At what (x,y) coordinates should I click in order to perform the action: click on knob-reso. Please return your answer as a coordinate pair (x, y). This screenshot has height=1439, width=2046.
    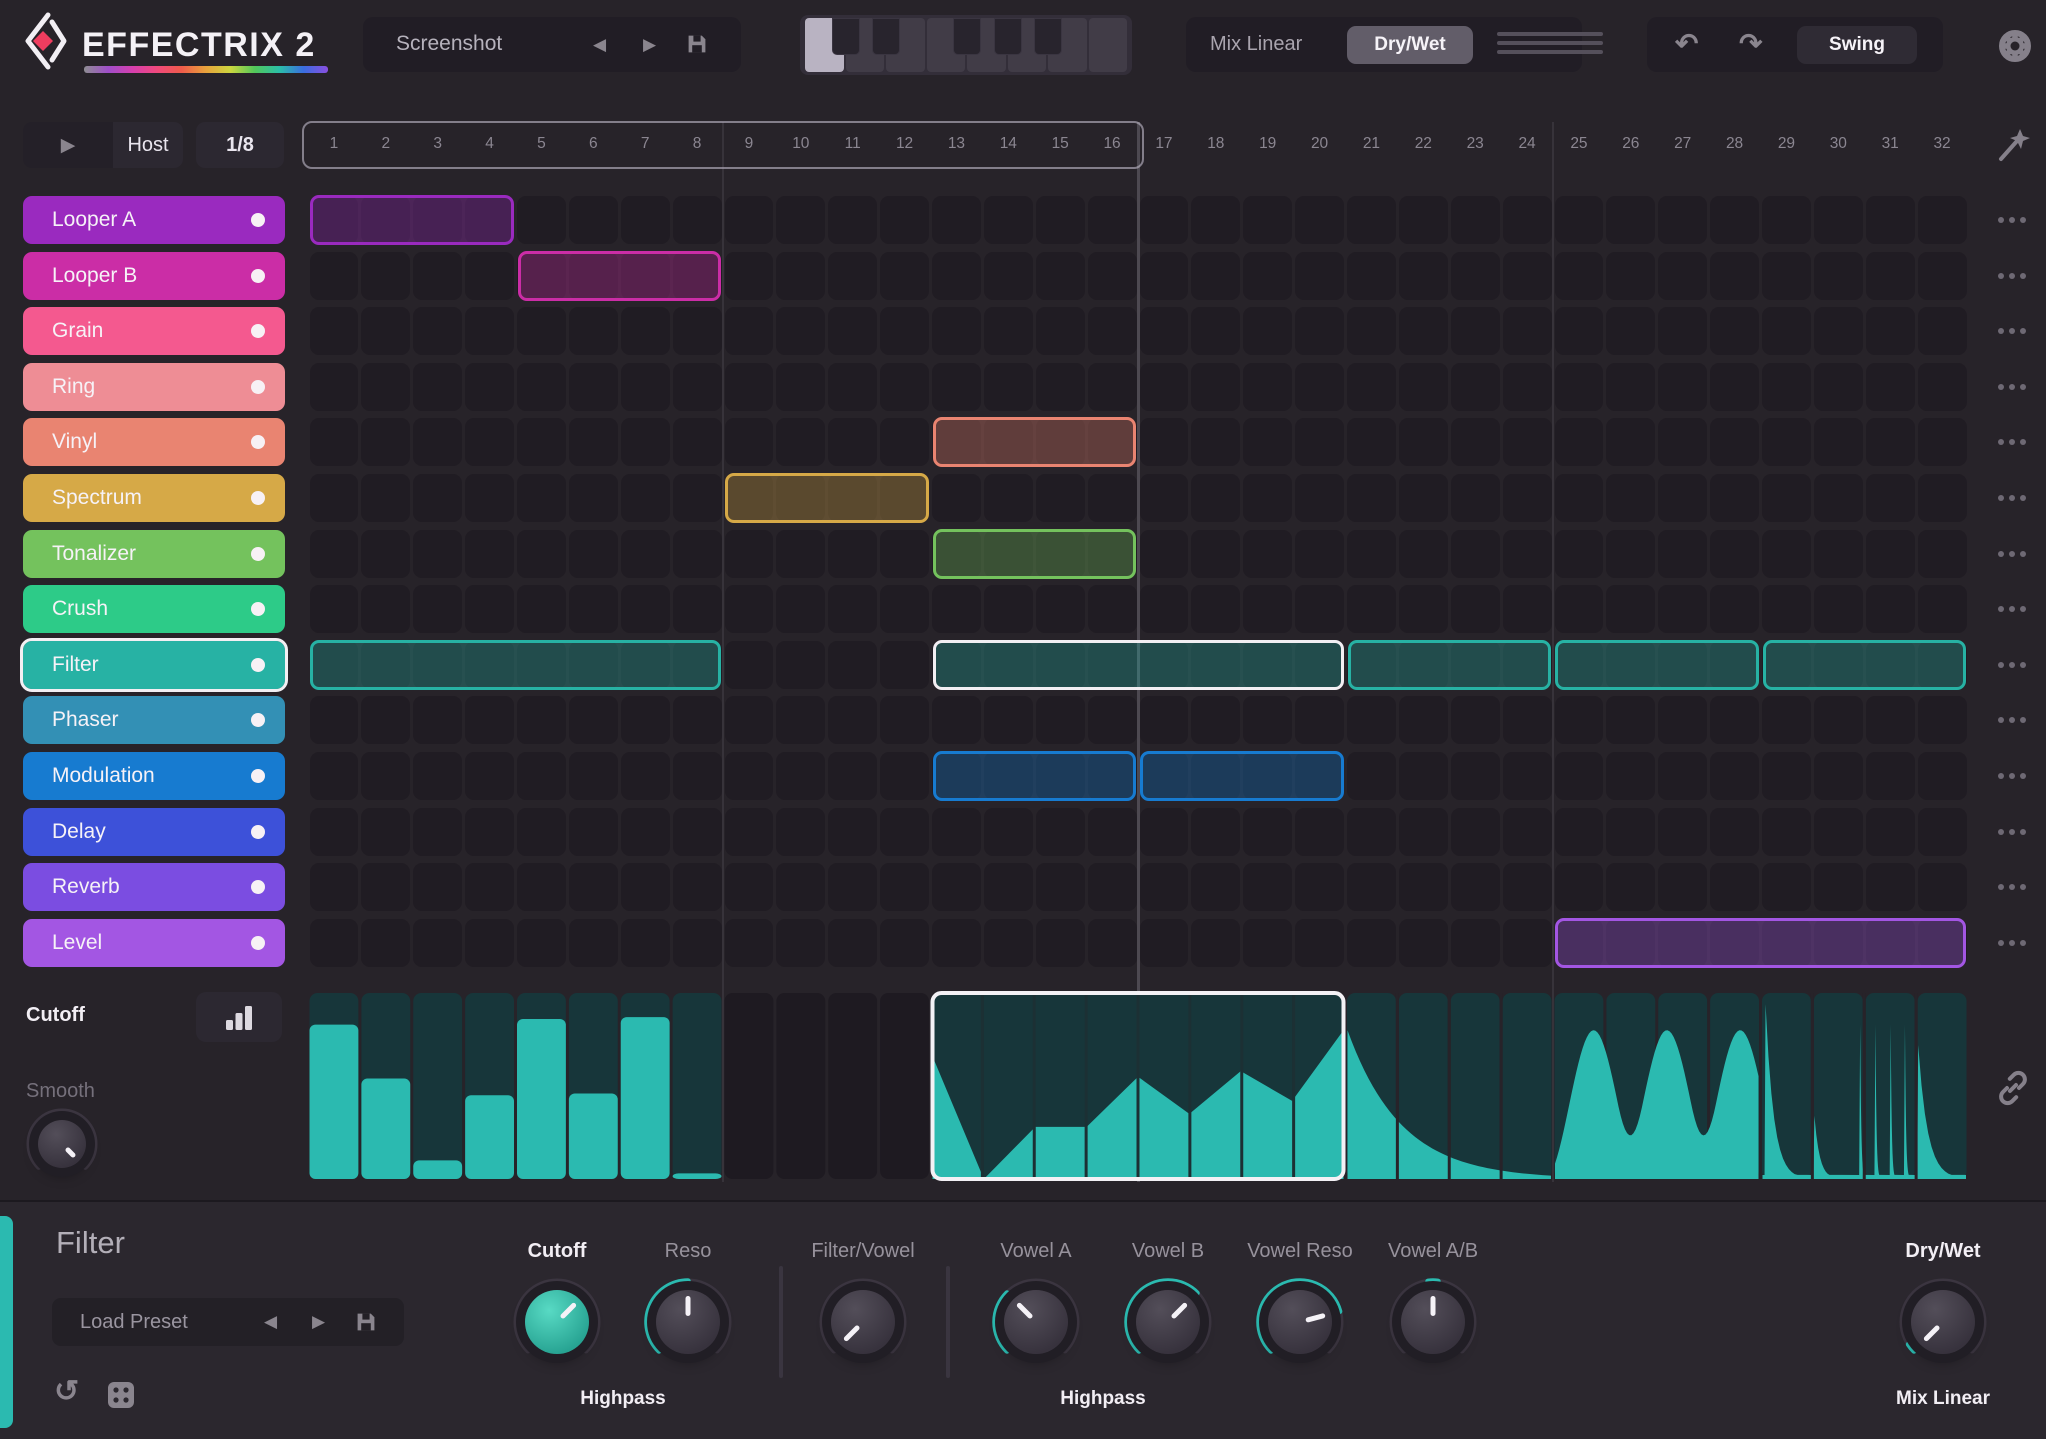
    Looking at the image, I should click on (688, 1322).